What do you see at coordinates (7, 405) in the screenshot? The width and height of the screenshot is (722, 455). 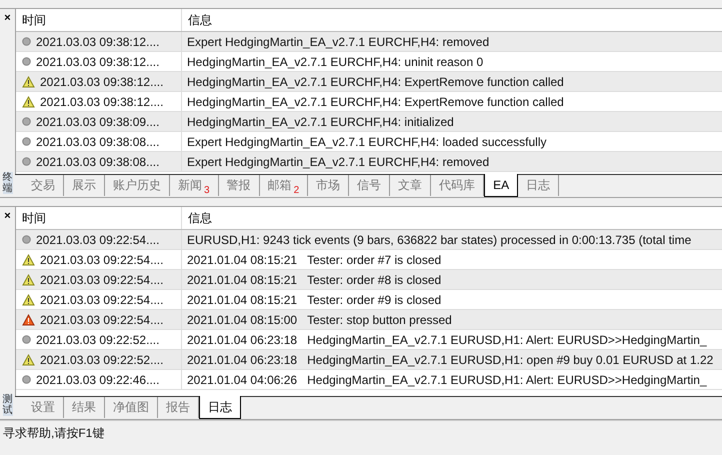 I see `panel-label: 测试` at bounding box center [7, 405].